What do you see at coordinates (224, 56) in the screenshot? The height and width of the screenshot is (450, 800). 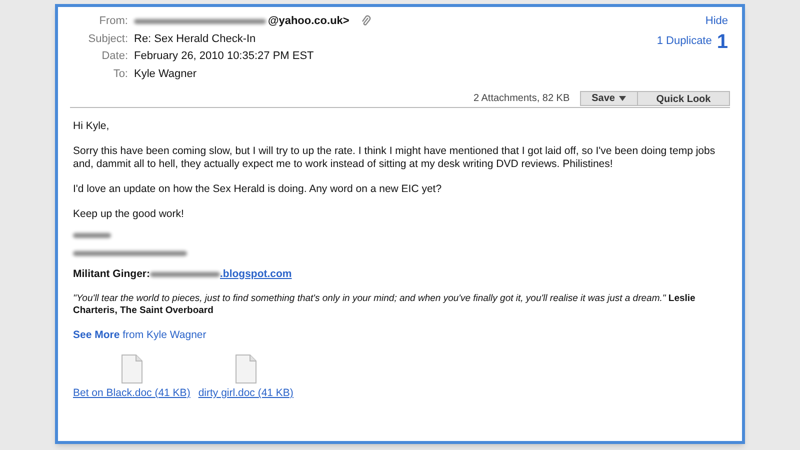 I see `field-value: February 26, 2010 10:35:27 PM EST` at bounding box center [224, 56].